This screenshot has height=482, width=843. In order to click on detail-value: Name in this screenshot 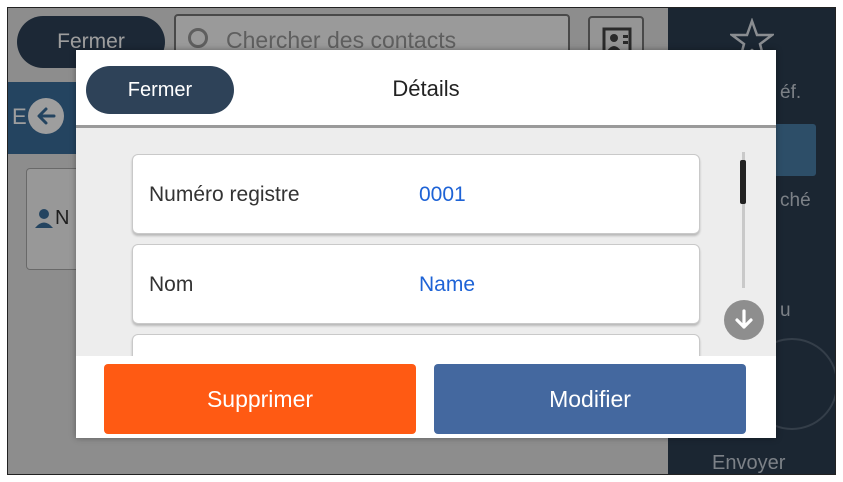, I will do `click(447, 284)`.